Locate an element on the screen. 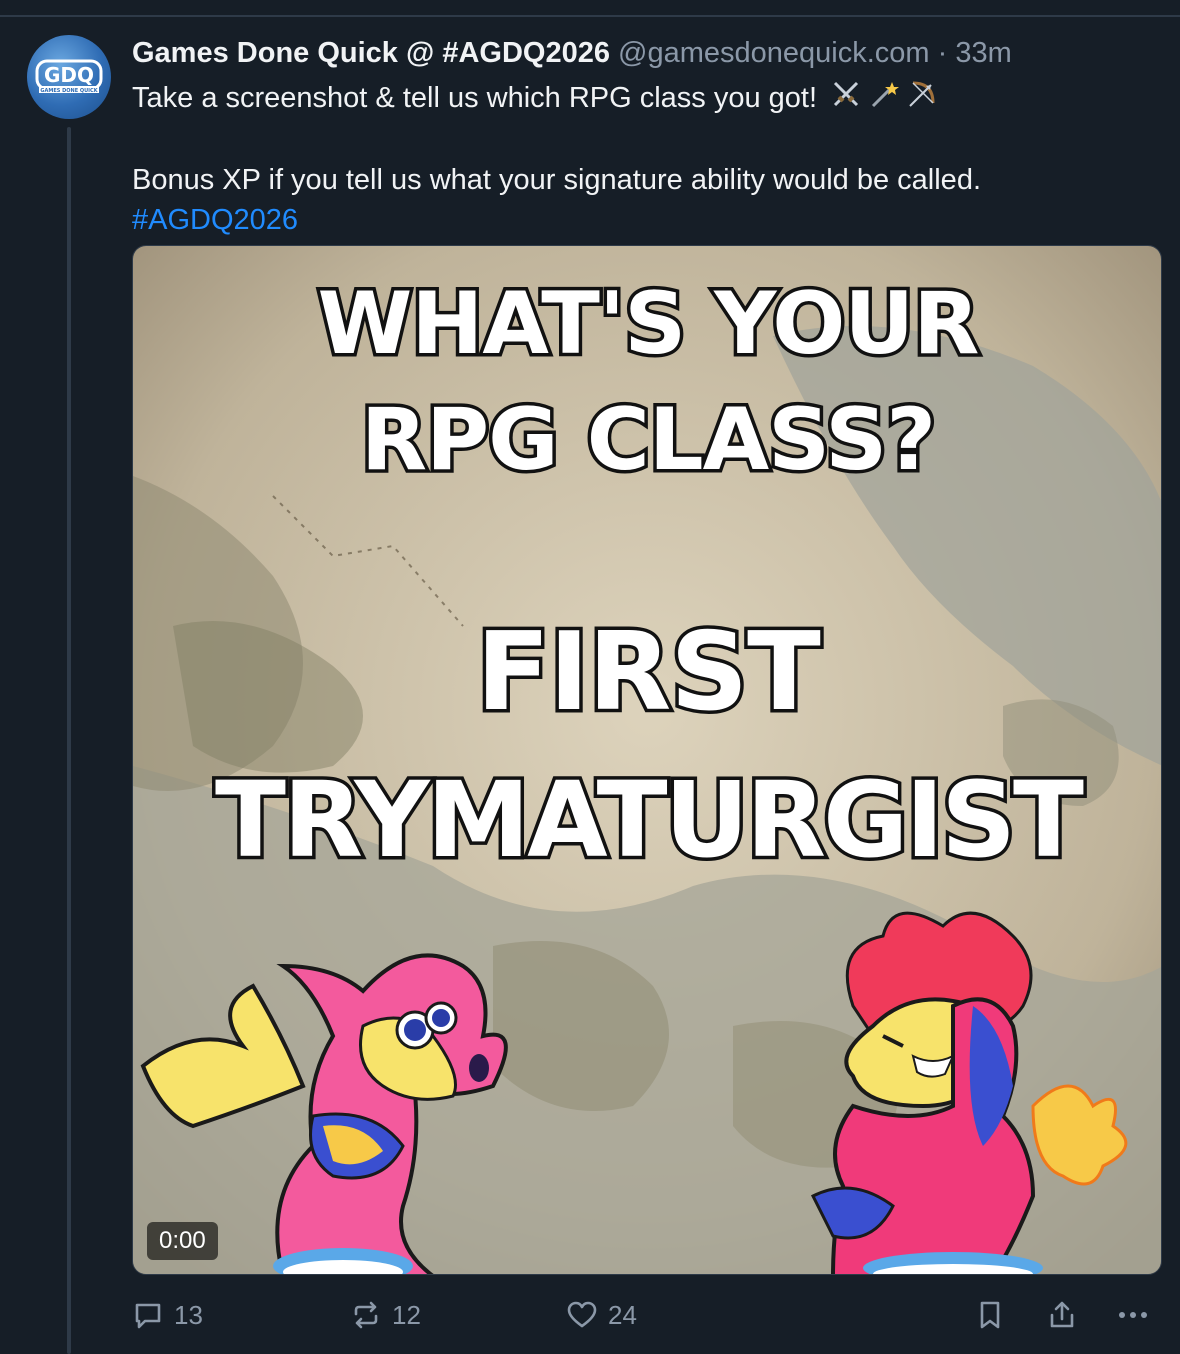  post-timestamp: 33m is located at coordinates (983, 53).